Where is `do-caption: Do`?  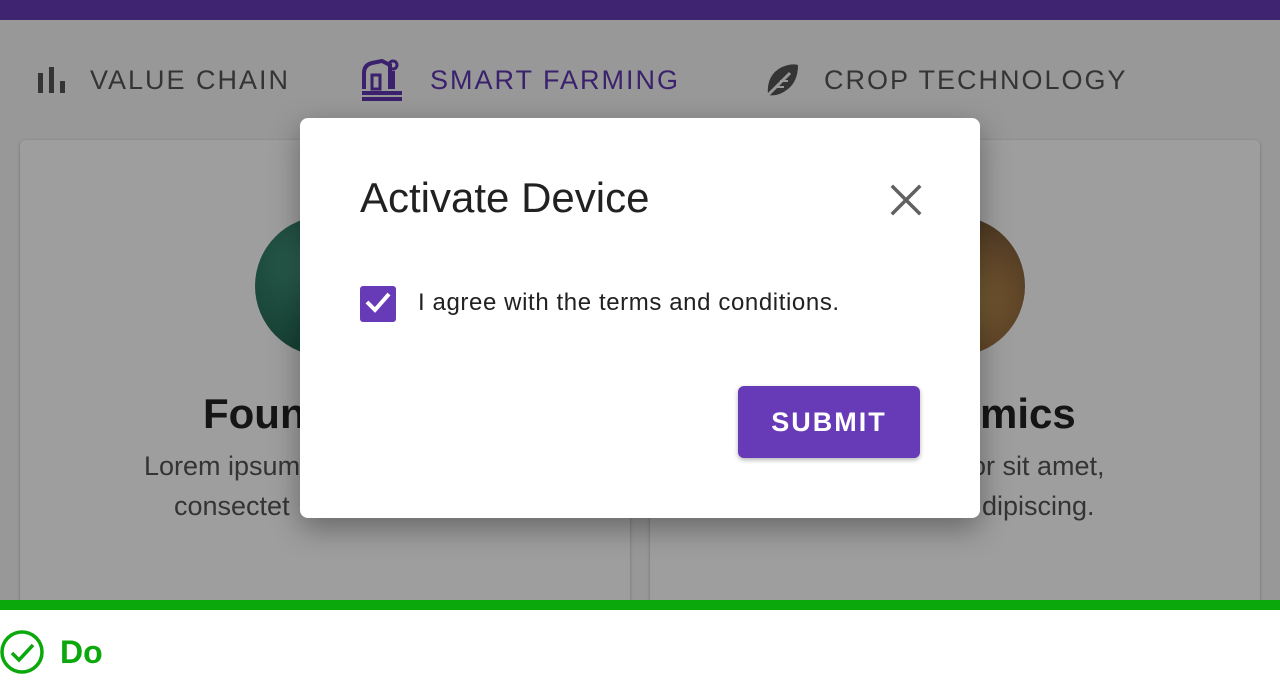
do-caption: Do is located at coordinates (640, 650).